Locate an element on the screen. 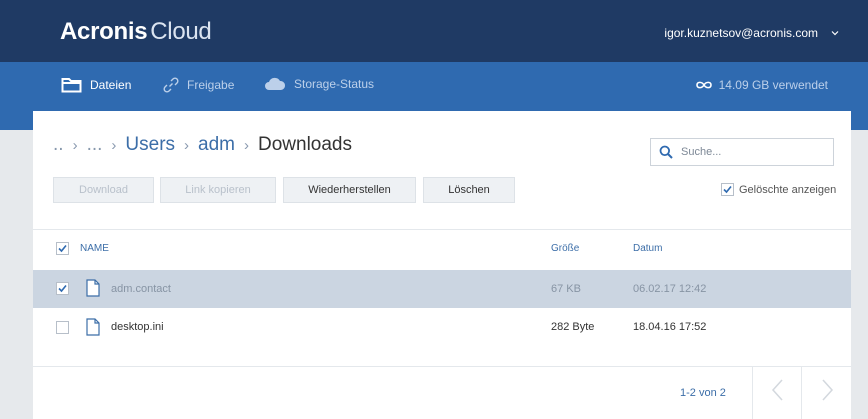 This screenshot has width=868, height=419. user-email: igor.kuznetsov@acronis.com is located at coordinates (741, 33).